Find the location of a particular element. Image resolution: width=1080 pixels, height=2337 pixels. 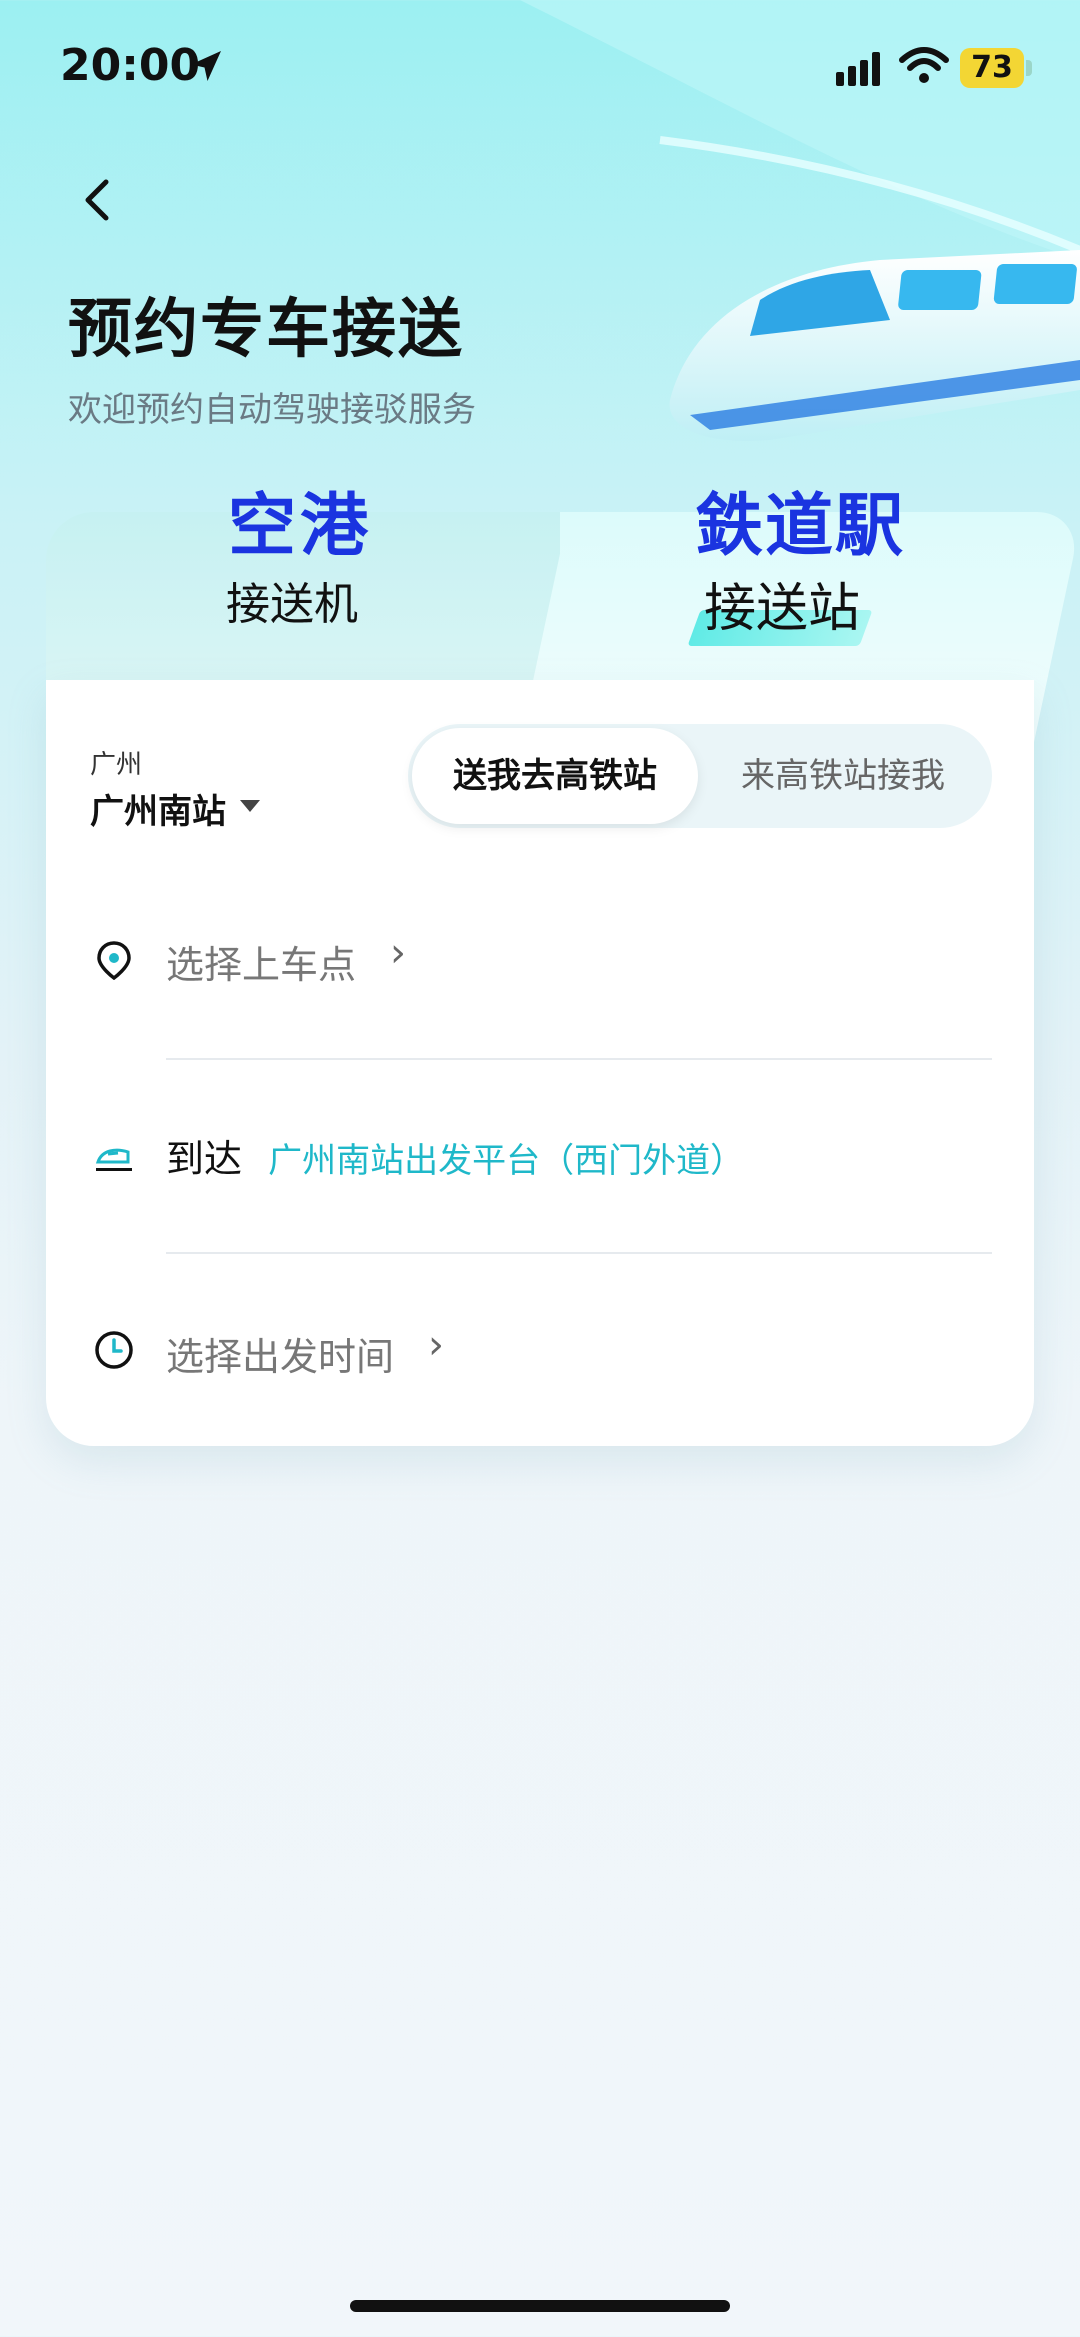

departure-time-selector: 选择出发时间 is located at coordinates (280, 1353).